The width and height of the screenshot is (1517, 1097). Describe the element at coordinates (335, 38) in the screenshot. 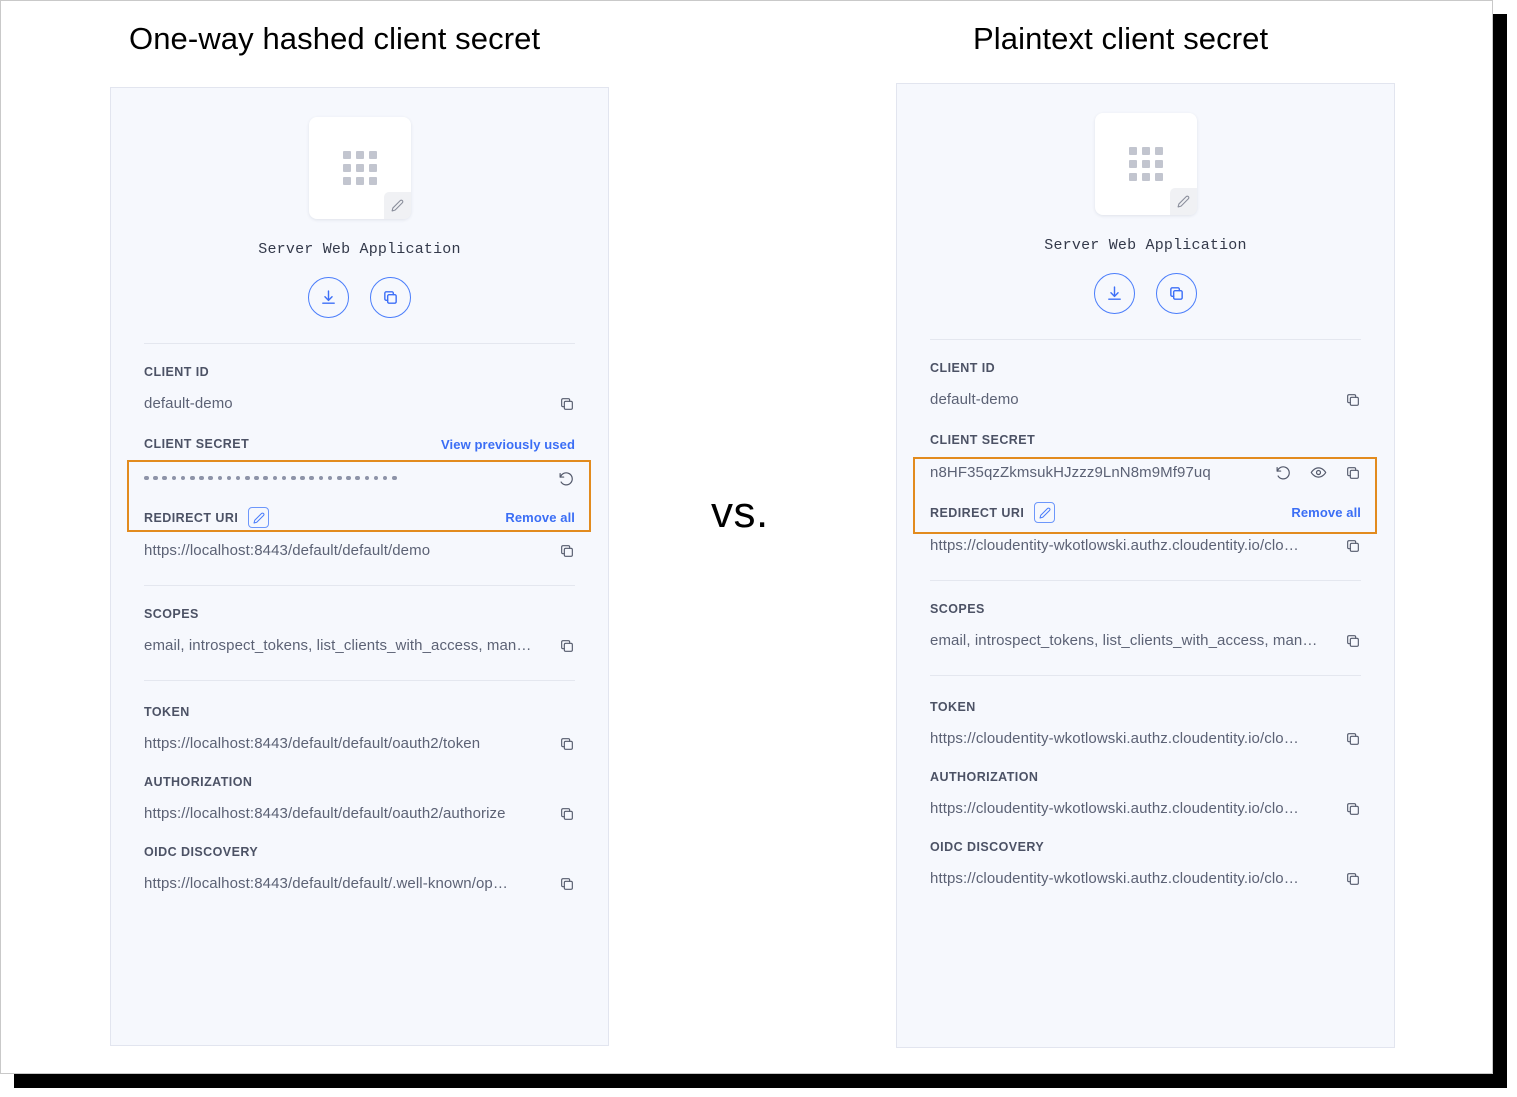

I see `left-column-title: One-way hashed client secret` at that location.